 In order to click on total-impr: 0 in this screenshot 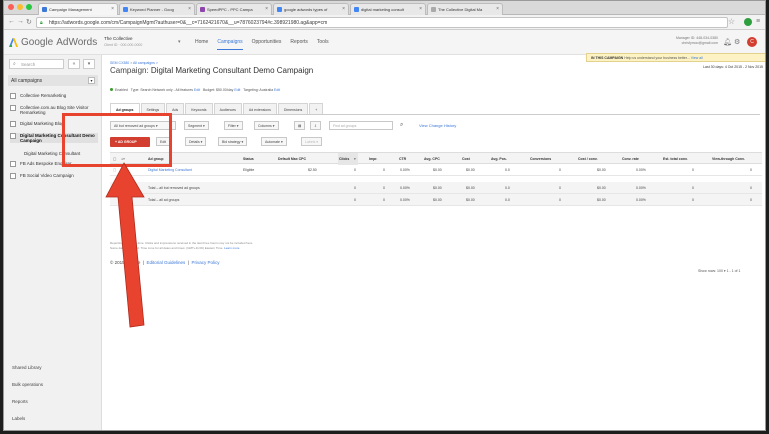, I will do `click(384, 200)`.